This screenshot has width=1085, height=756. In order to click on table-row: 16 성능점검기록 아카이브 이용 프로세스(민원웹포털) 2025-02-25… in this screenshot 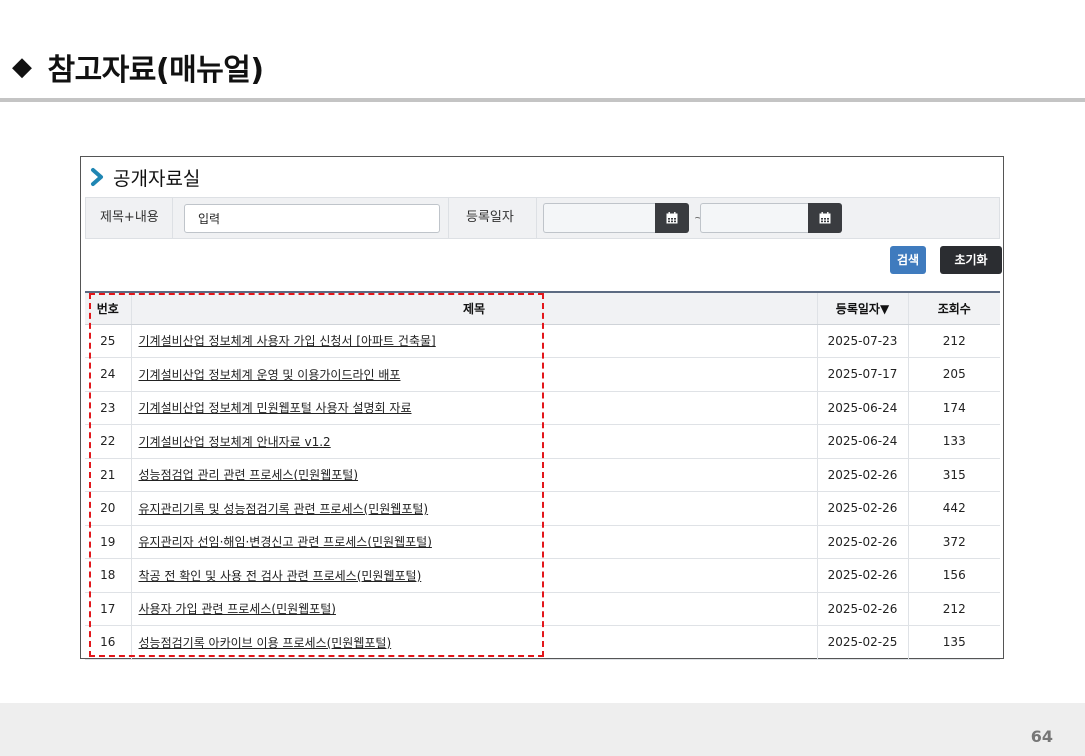, I will do `click(542, 642)`.